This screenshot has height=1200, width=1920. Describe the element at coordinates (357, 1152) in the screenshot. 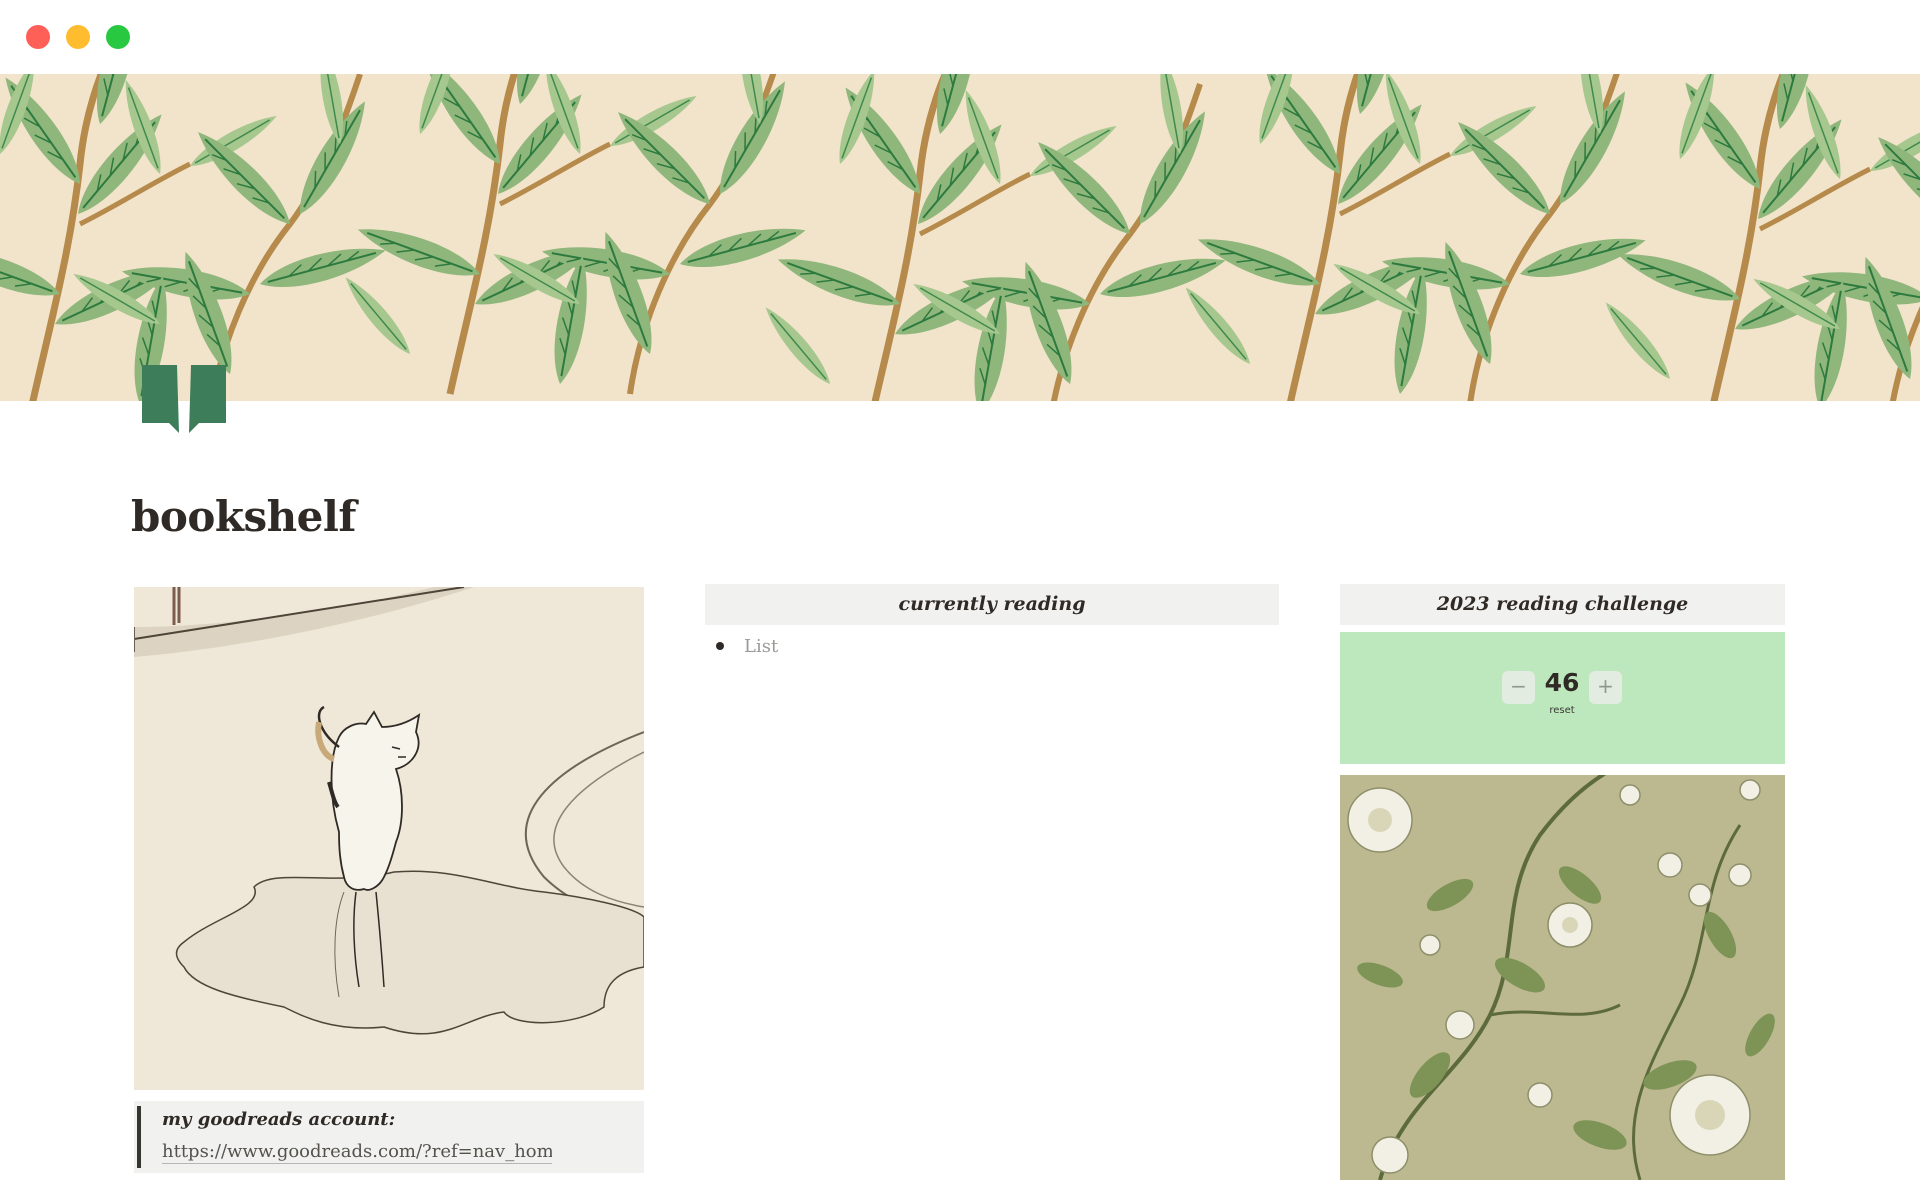

I see `goodreads-link: https://www.goodreads.com/?ref=nav_hom` at that location.